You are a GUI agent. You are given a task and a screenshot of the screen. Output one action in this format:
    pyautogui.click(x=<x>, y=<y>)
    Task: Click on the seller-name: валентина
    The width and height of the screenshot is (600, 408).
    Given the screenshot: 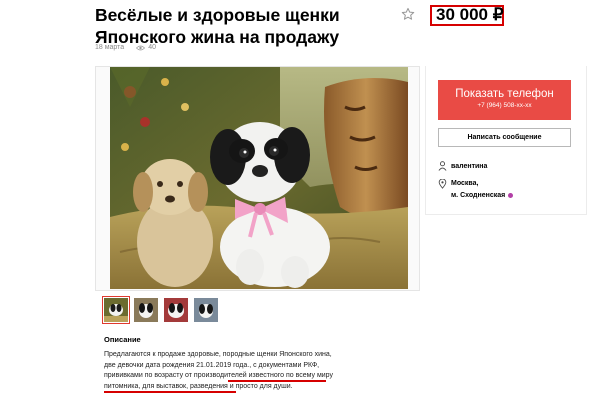 What is the action you would take?
    pyautogui.click(x=469, y=166)
    